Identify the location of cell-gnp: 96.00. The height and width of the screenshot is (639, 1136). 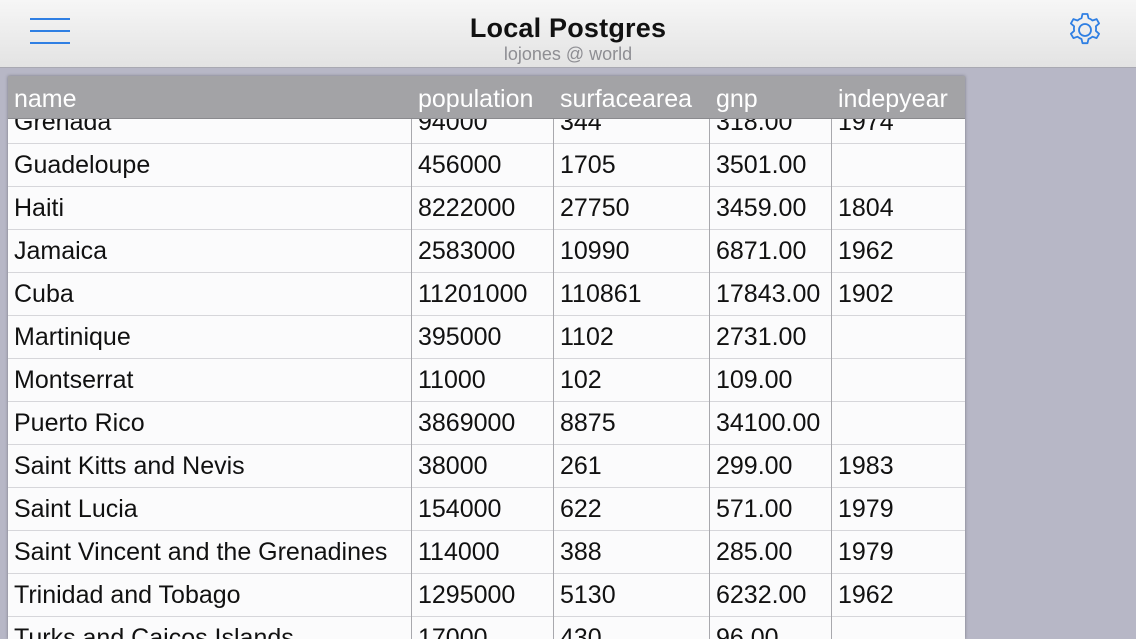
(747, 631).